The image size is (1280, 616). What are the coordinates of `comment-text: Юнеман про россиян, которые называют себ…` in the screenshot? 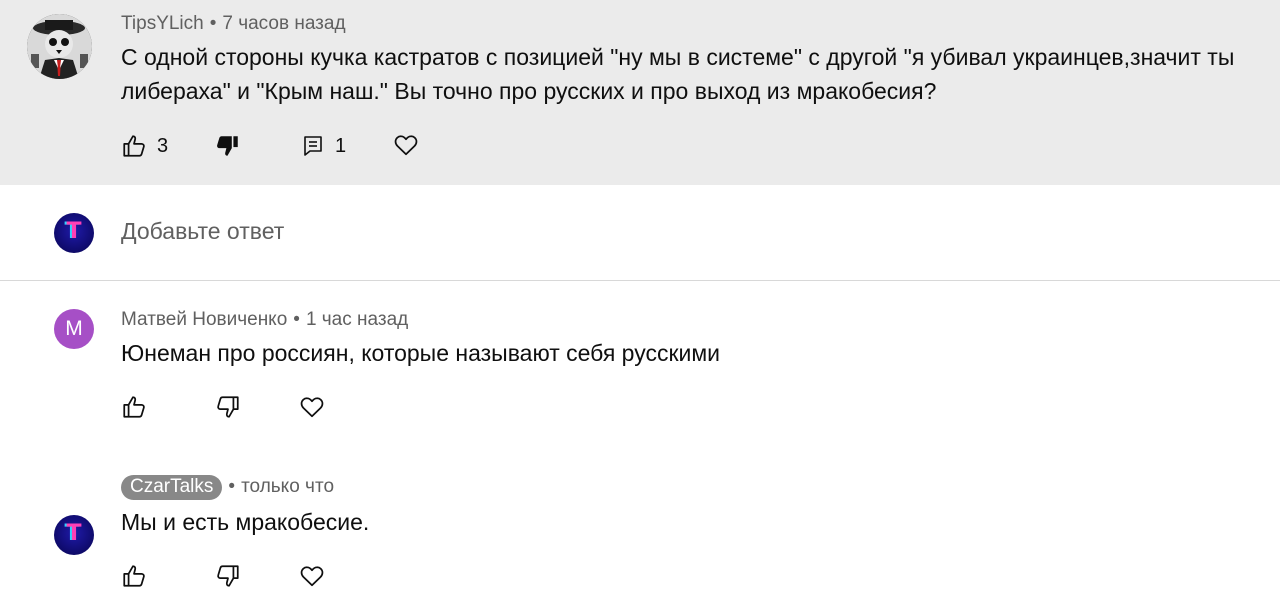 It's located at (421, 353).